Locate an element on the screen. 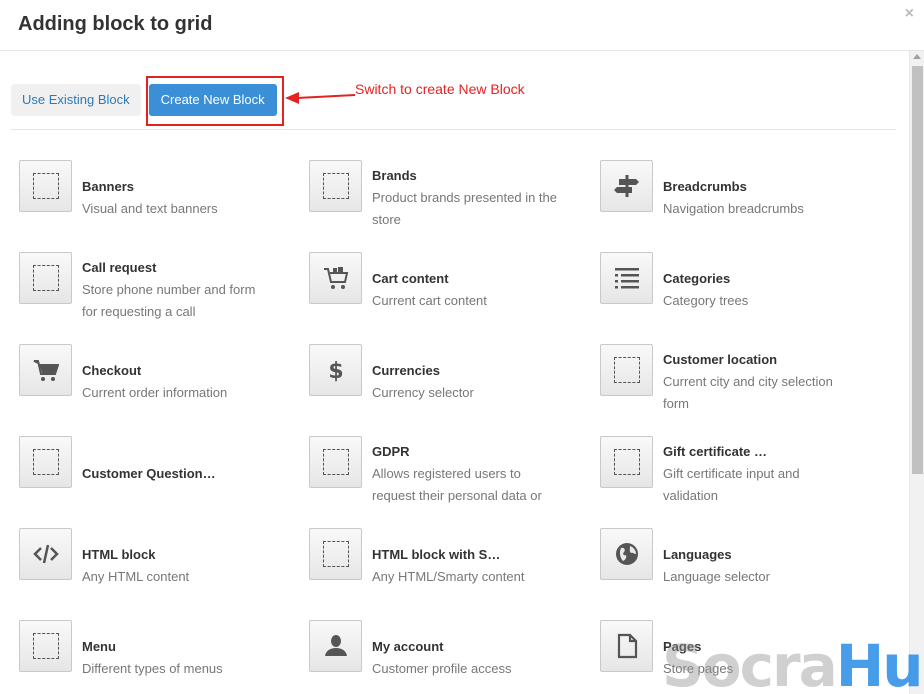  block-description: Product brands presented in the store is located at coordinates (465, 208).